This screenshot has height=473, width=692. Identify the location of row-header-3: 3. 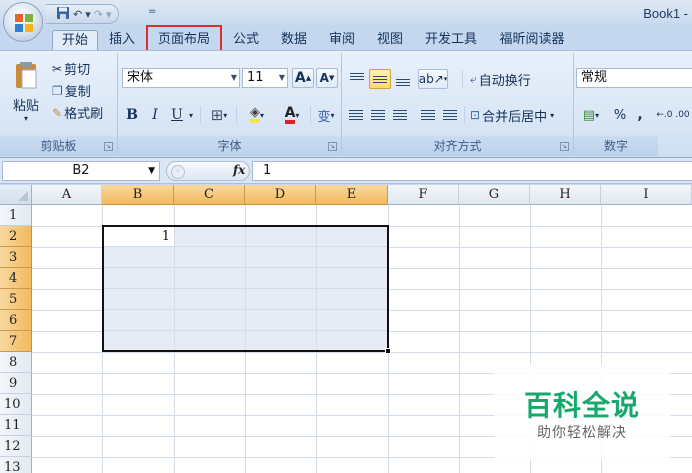
(16, 257).